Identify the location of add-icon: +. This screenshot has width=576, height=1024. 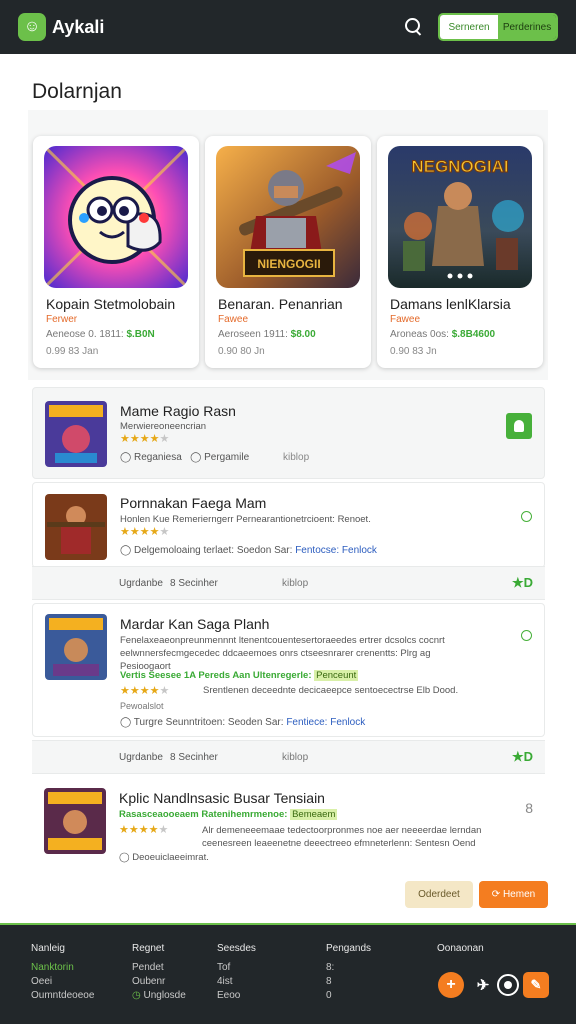
(451, 985).